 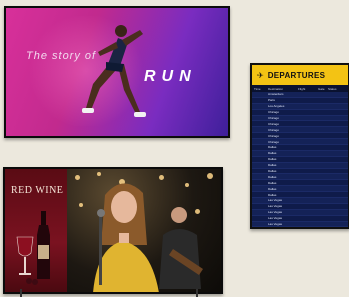 What do you see at coordinates (114, 71) in the screenshot?
I see `runner-figure` at bounding box center [114, 71].